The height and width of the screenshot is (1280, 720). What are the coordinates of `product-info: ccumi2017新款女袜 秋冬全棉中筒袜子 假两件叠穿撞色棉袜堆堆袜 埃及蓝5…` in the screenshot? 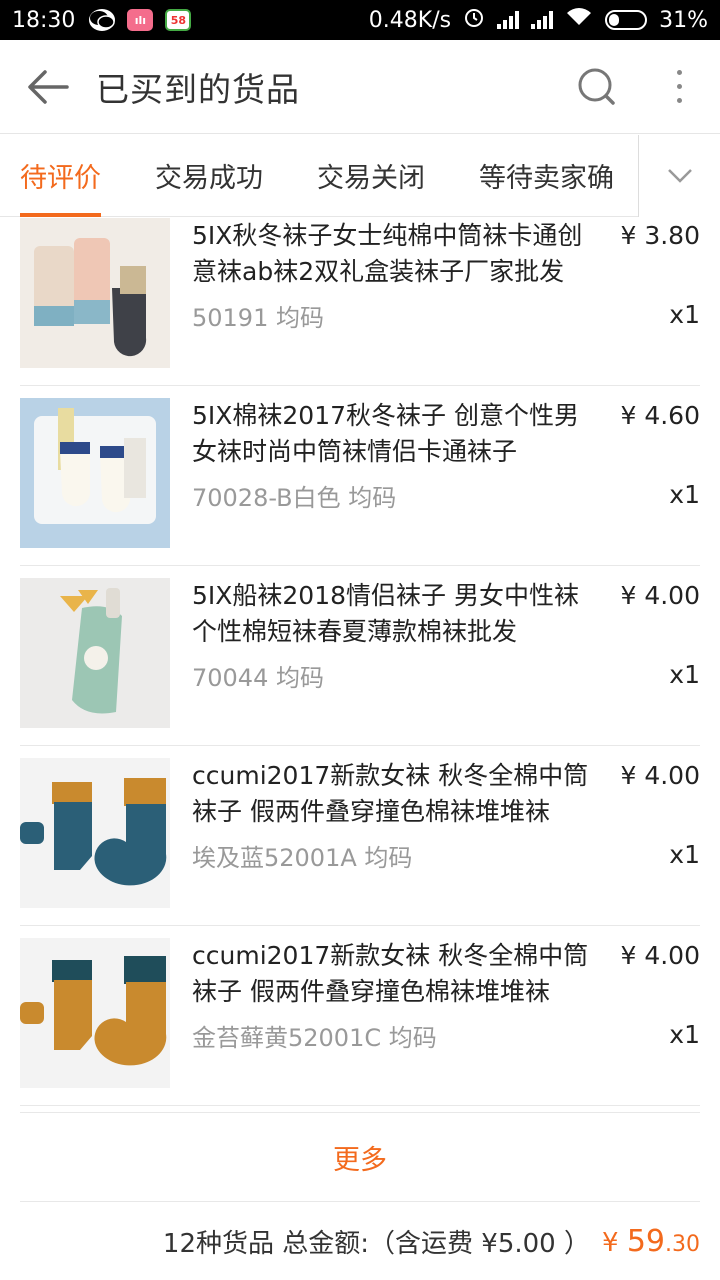 It's located at (435, 841).